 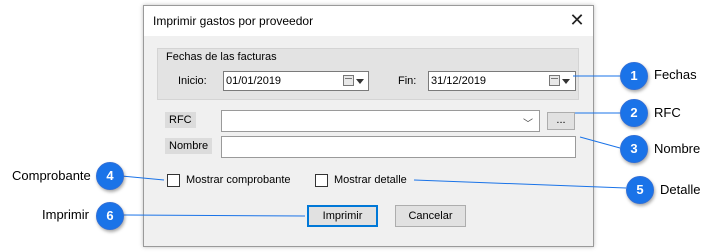 I want to click on callout-badge-5: 5, so click(x=640, y=190).